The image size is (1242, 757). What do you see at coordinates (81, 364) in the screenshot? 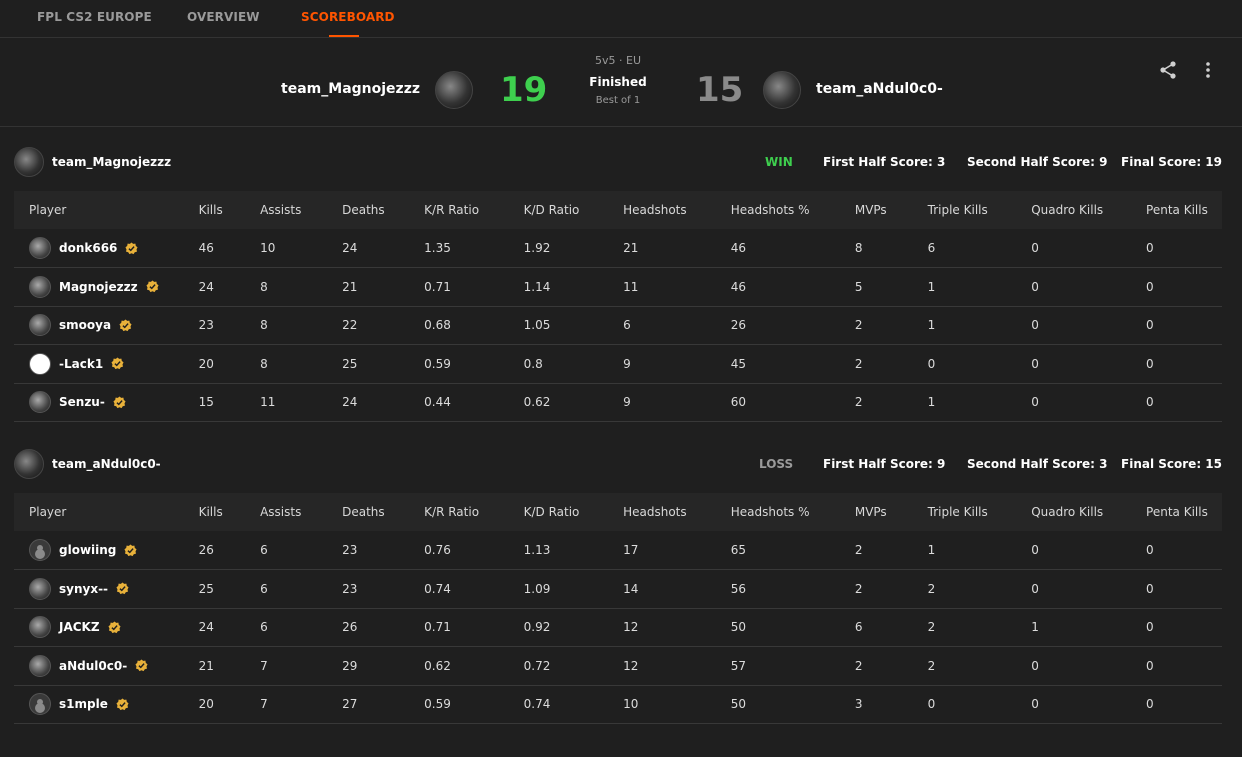
I see `player-name: -Lack1` at bounding box center [81, 364].